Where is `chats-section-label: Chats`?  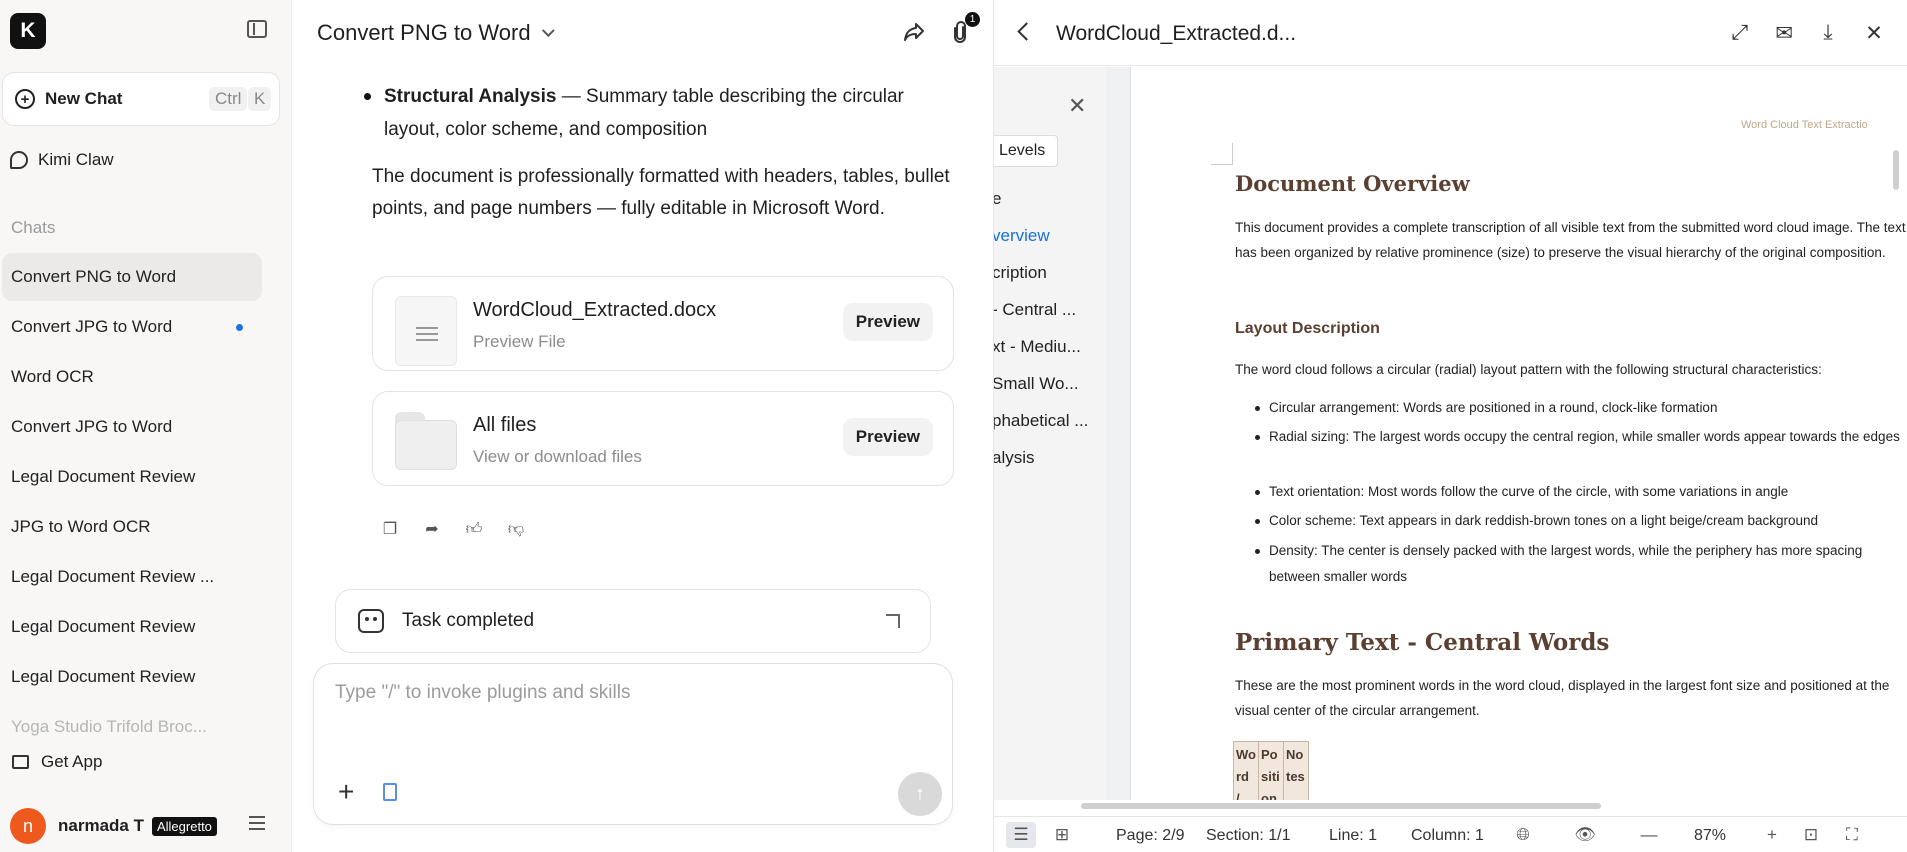 chats-section-label: Chats is located at coordinates (33, 227).